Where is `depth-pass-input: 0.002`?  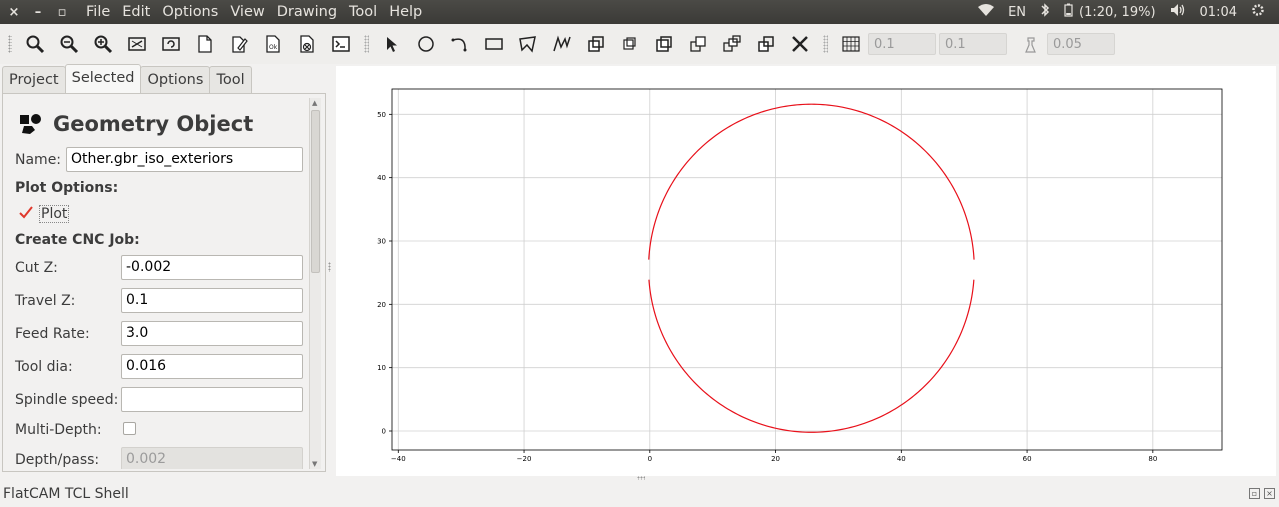 depth-pass-input: 0.002 is located at coordinates (212, 458).